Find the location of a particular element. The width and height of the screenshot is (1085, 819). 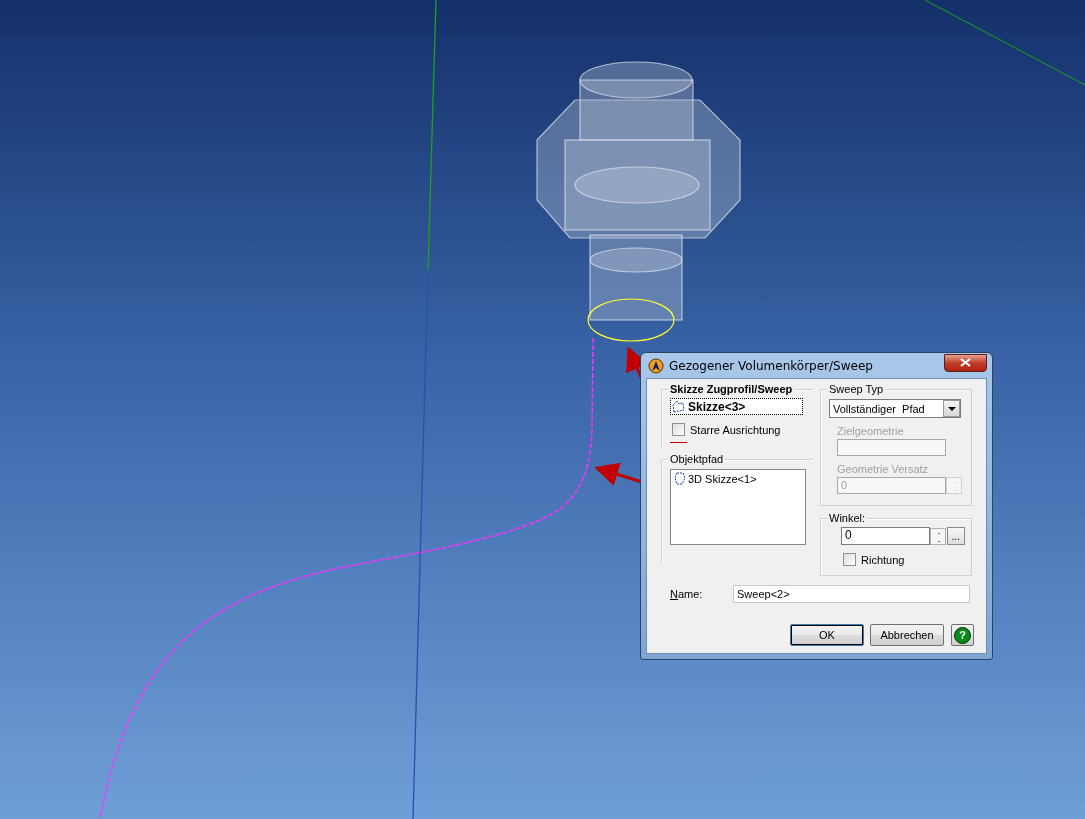

name-label: Name: is located at coordinates (686, 594).